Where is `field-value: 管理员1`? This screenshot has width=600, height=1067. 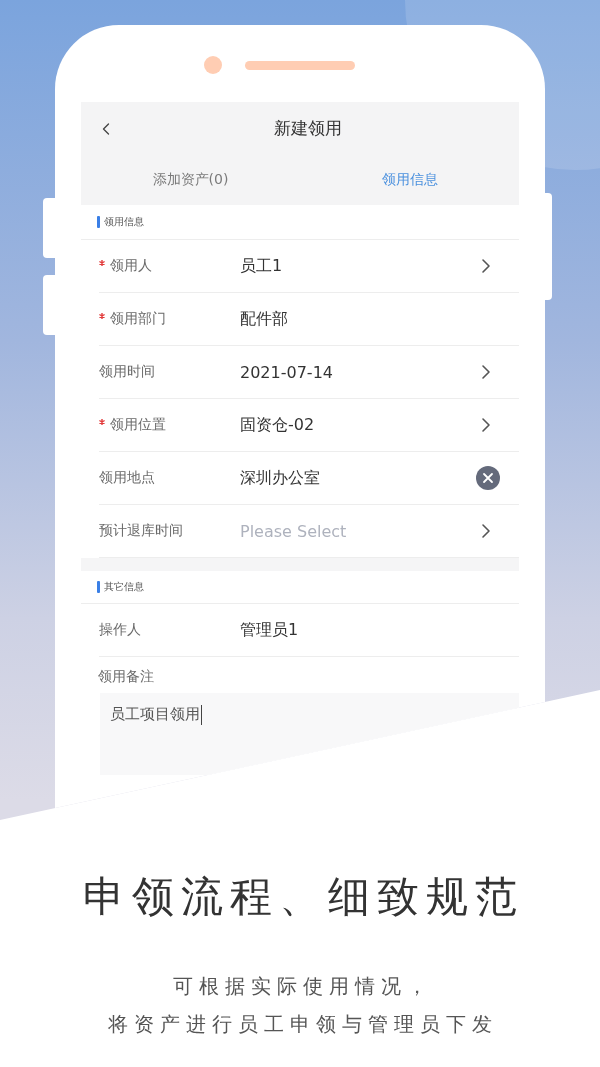 field-value: 管理员1 is located at coordinates (270, 630).